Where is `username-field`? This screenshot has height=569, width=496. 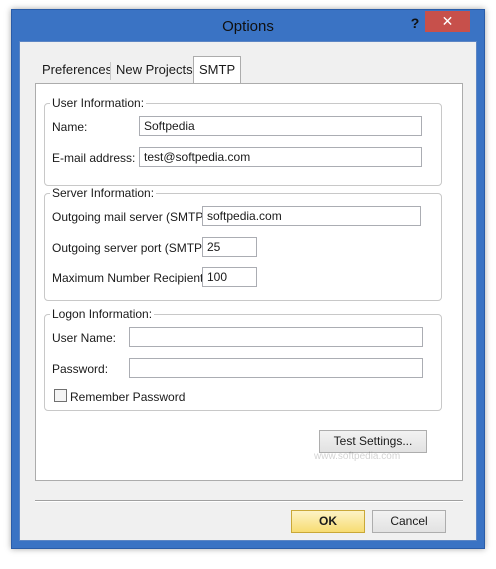 username-field is located at coordinates (276, 337).